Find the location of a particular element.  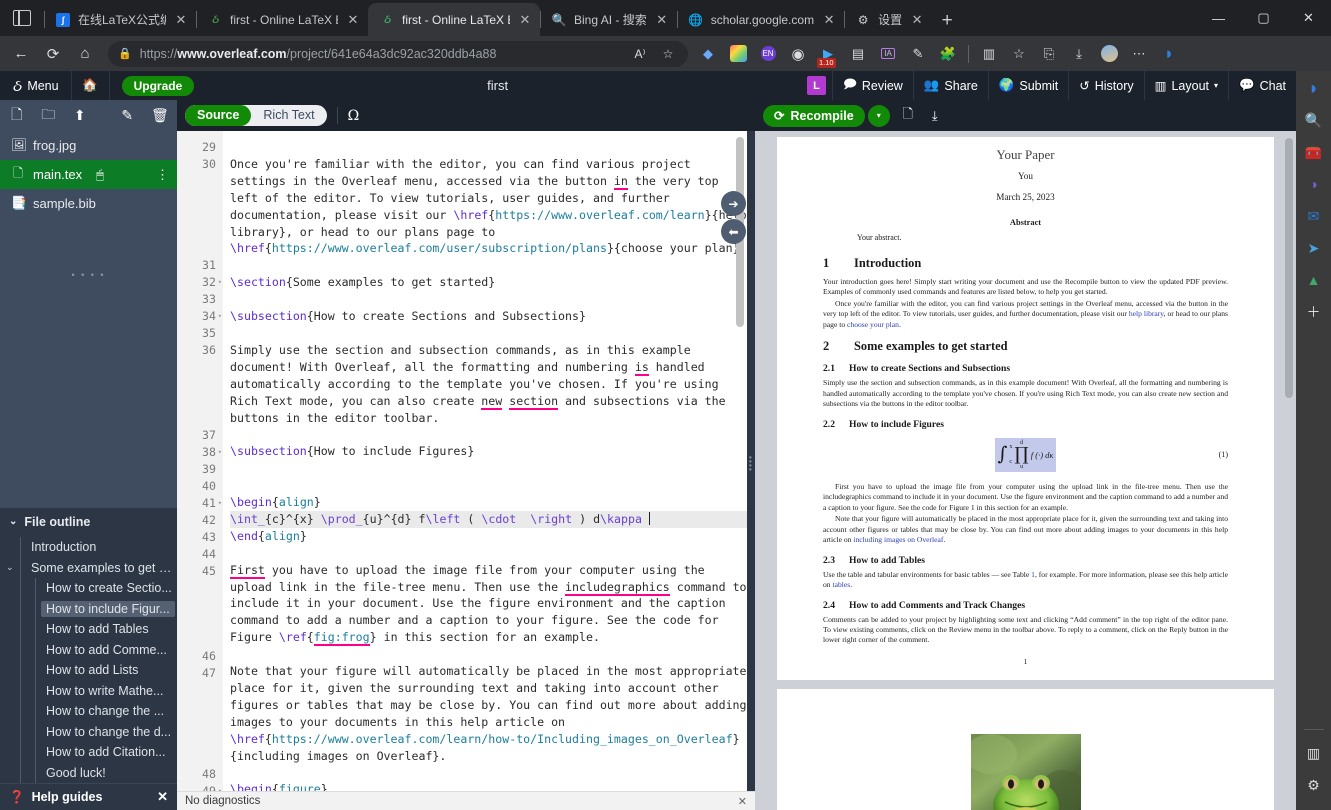

telegram-icon: ➤ is located at coordinates (1314, 248).